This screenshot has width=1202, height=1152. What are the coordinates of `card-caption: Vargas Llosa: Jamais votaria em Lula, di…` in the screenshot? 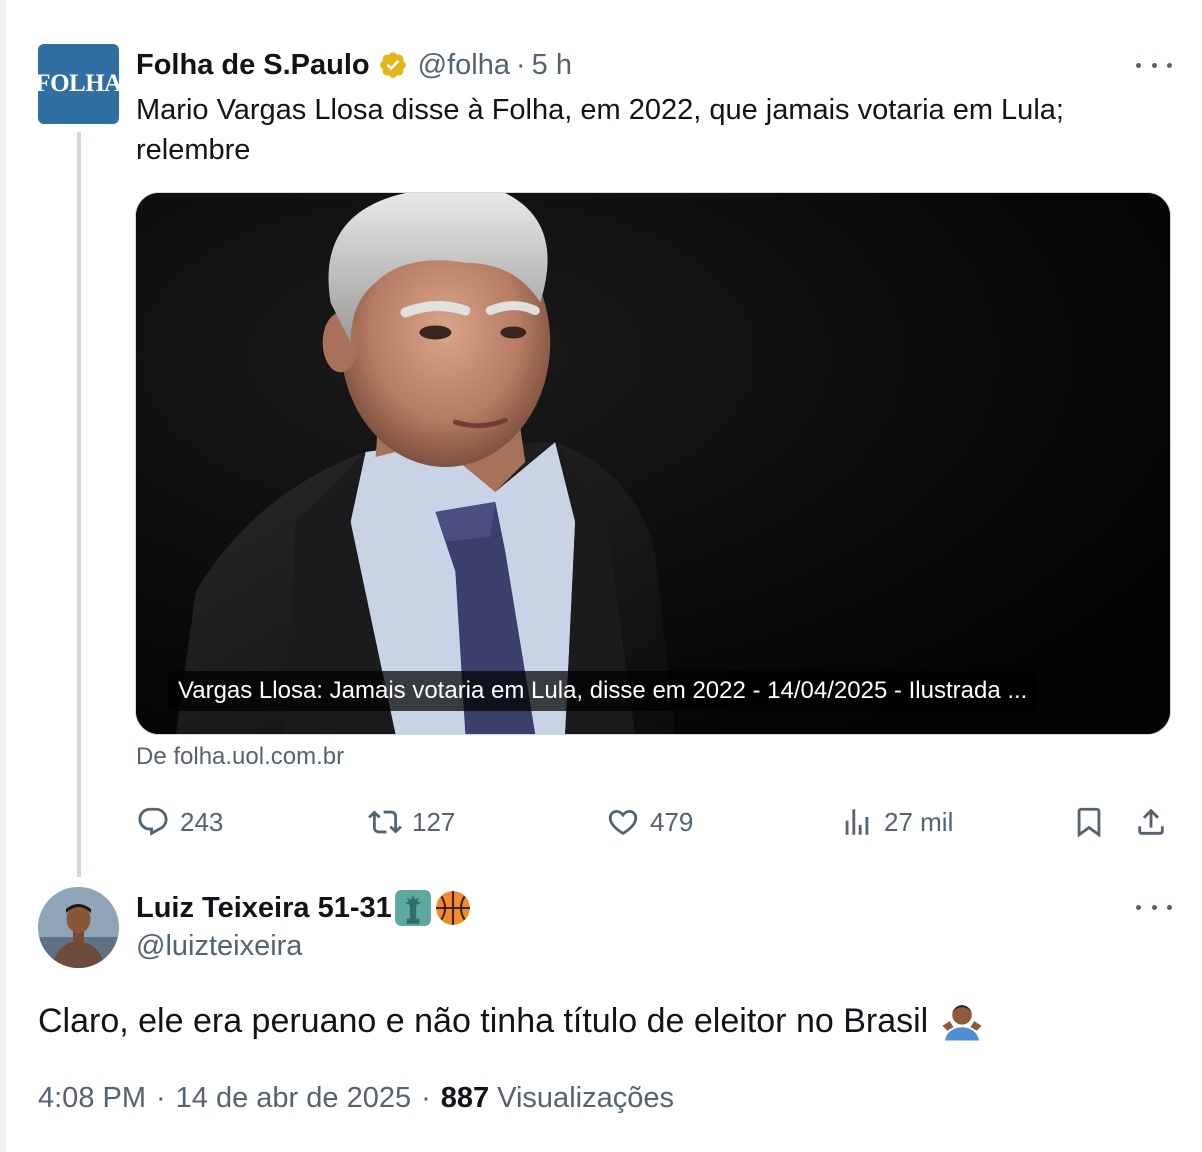 It's located at (603, 691).